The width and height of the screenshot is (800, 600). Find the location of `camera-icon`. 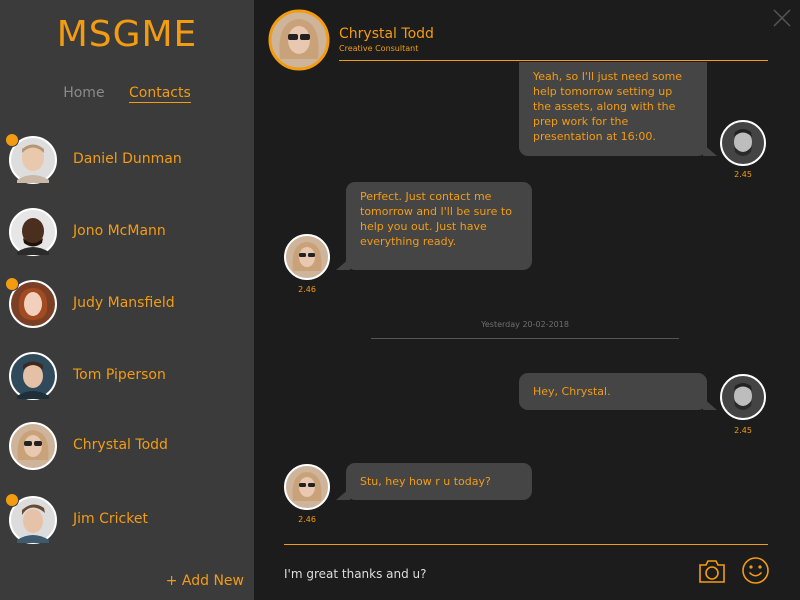

camera-icon is located at coordinates (712, 571).